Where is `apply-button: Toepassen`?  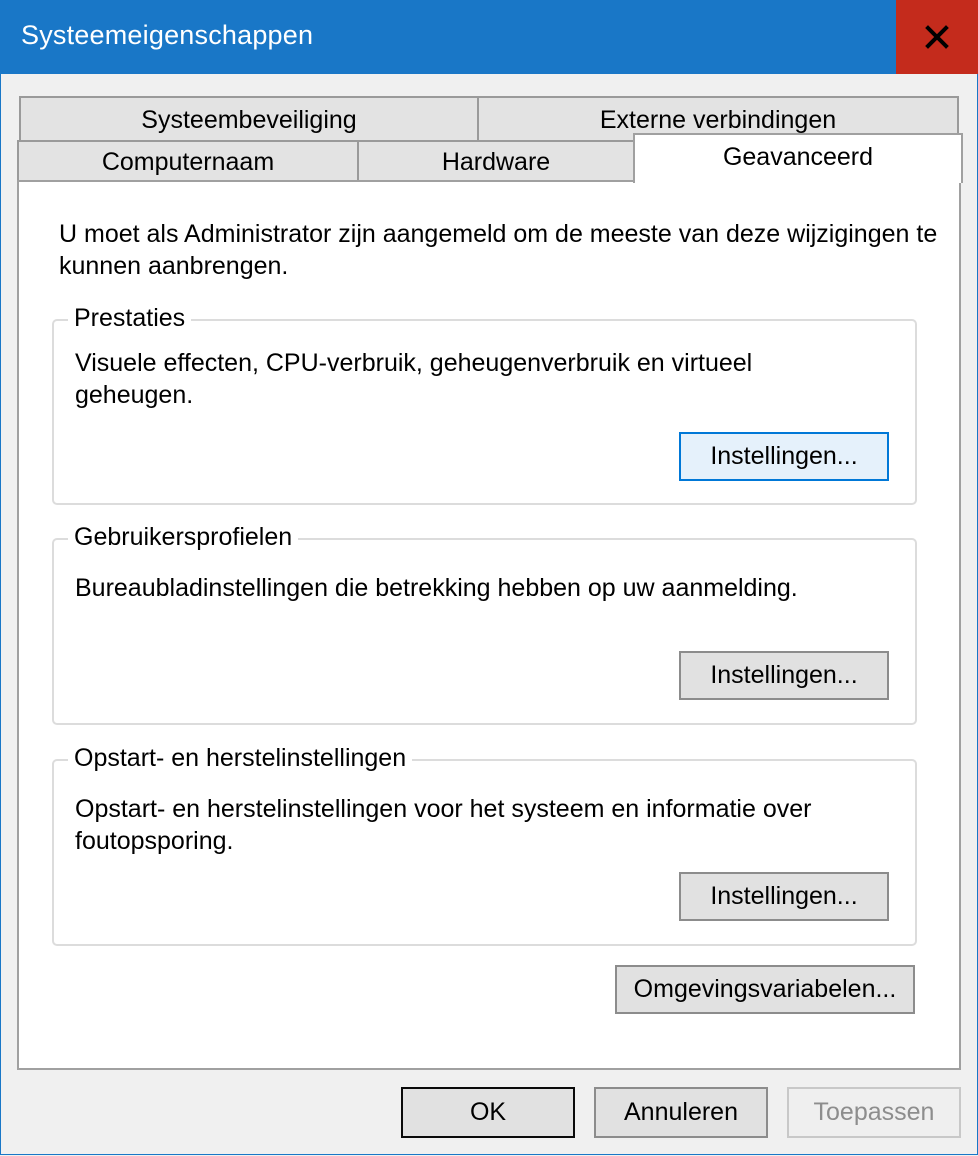 apply-button: Toepassen is located at coordinates (874, 1112).